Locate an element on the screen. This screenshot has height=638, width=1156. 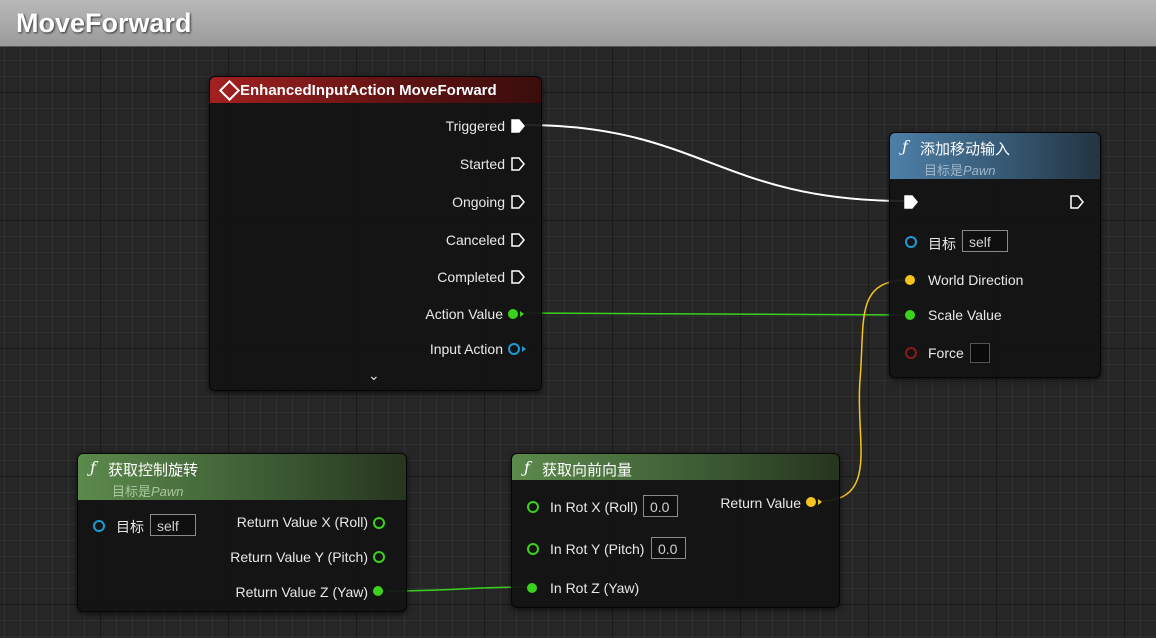
force-label: Force is located at coordinates (946, 353).